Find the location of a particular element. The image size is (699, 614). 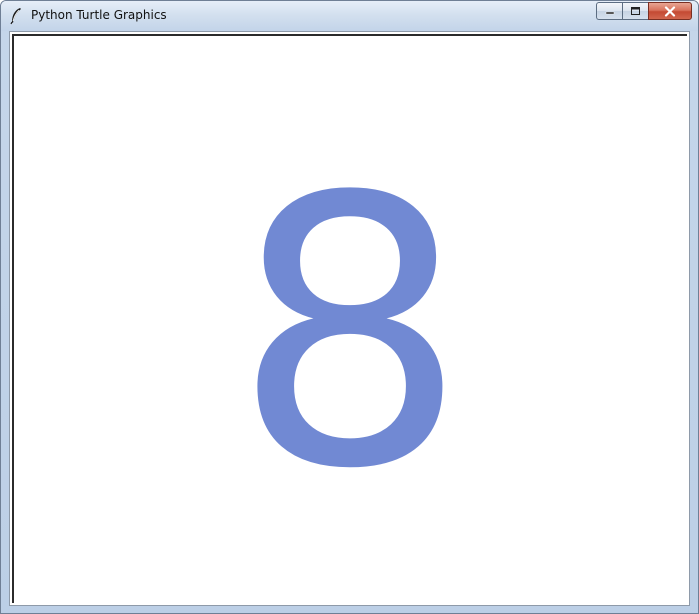

close-icon is located at coordinates (670, 11).